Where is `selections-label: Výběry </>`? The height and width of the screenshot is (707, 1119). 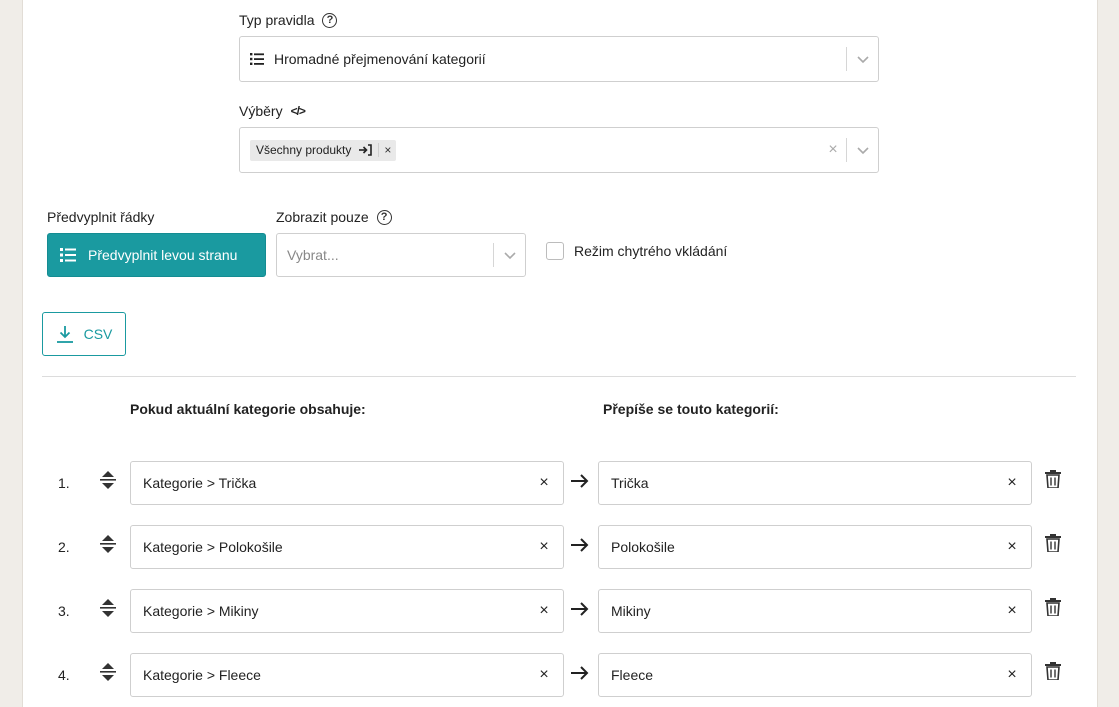 selections-label: Výběry </> is located at coordinates (272, 111).